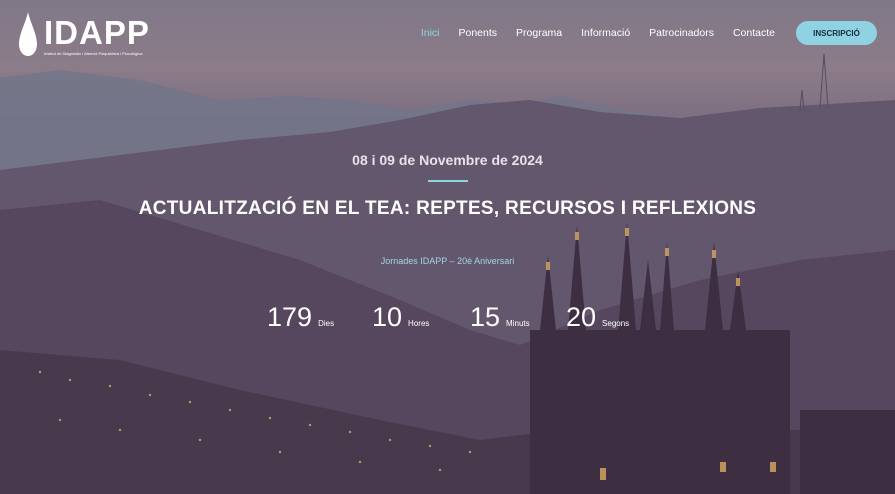 This screenshot has width=895, height=494. What do you see at coordinates (387, 317) in the screenshot?
I see `countdown-hours-value: 10` at bounding box center [387, 317].